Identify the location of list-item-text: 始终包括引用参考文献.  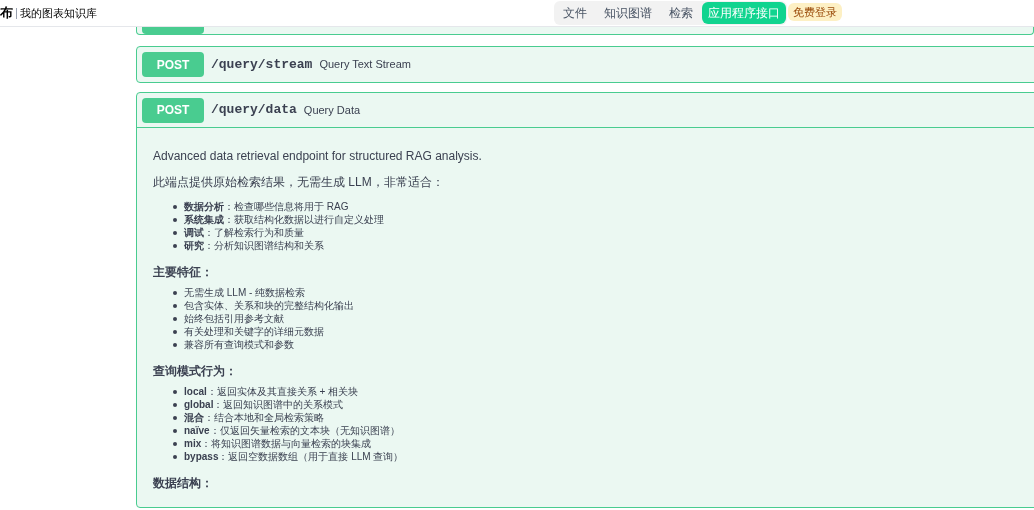
(234, 318).